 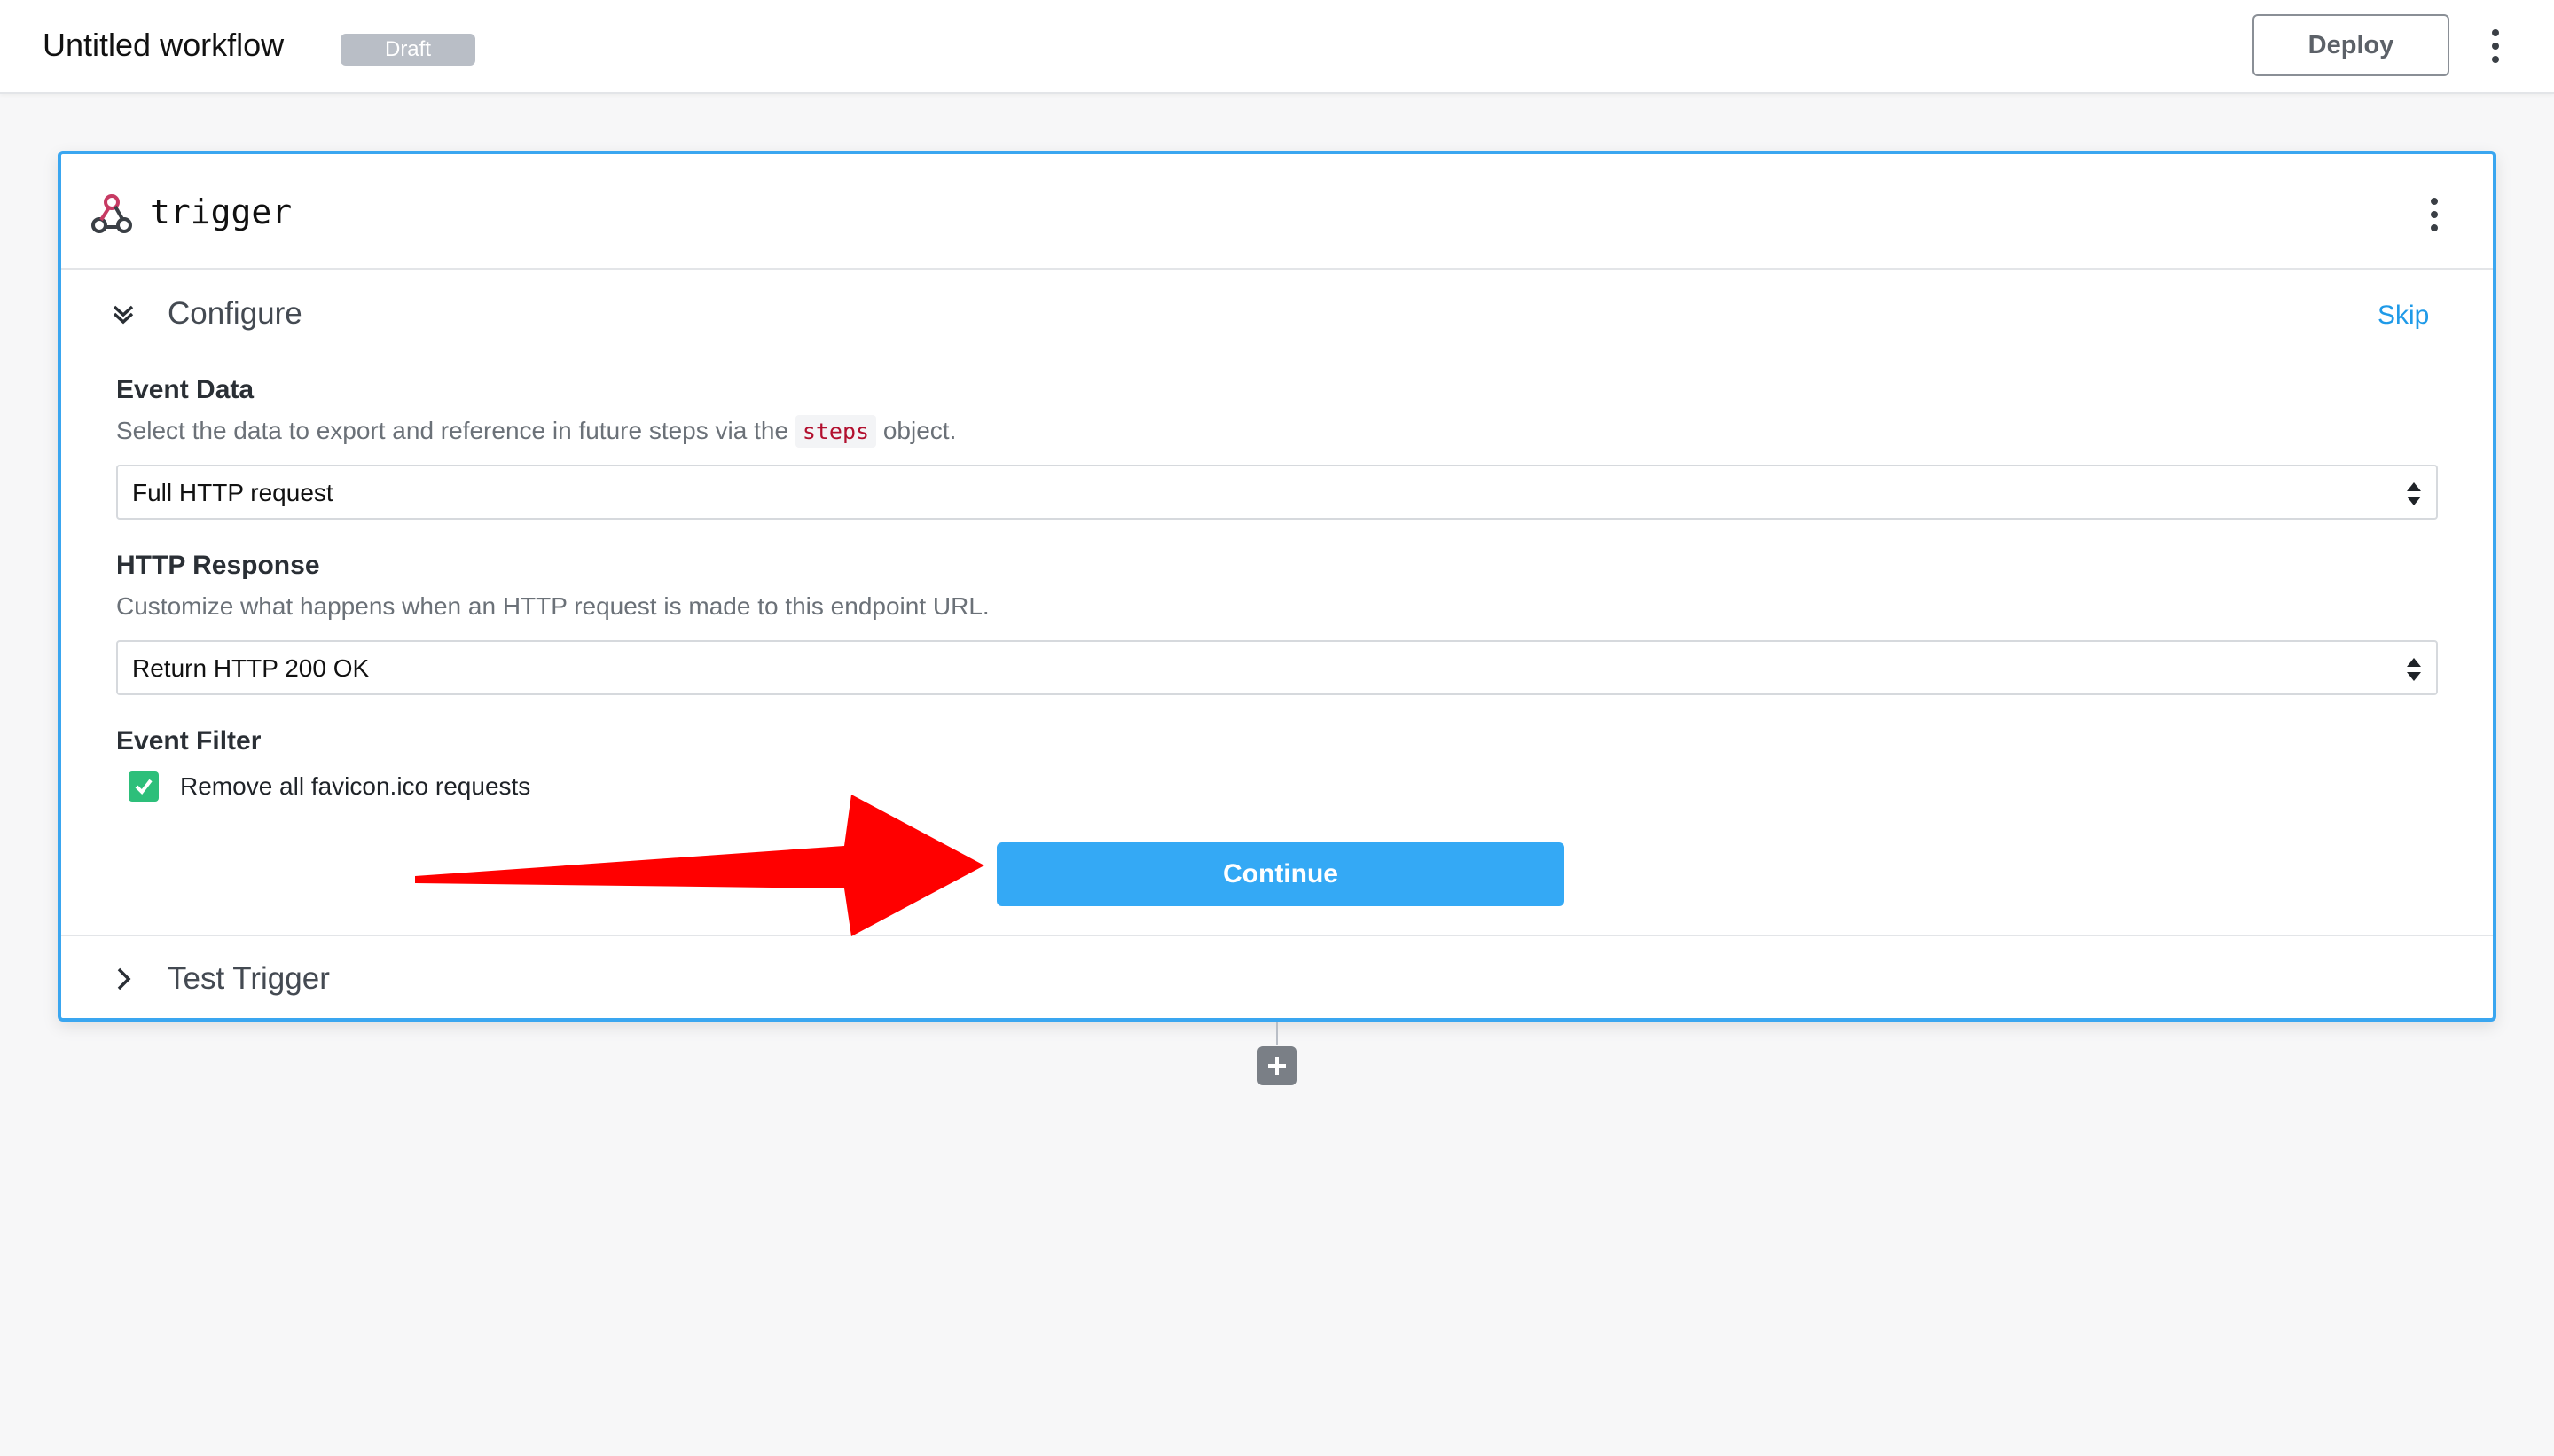 I want to click on test-trigger-label: Test Trigger, so click(x=249, y=978).